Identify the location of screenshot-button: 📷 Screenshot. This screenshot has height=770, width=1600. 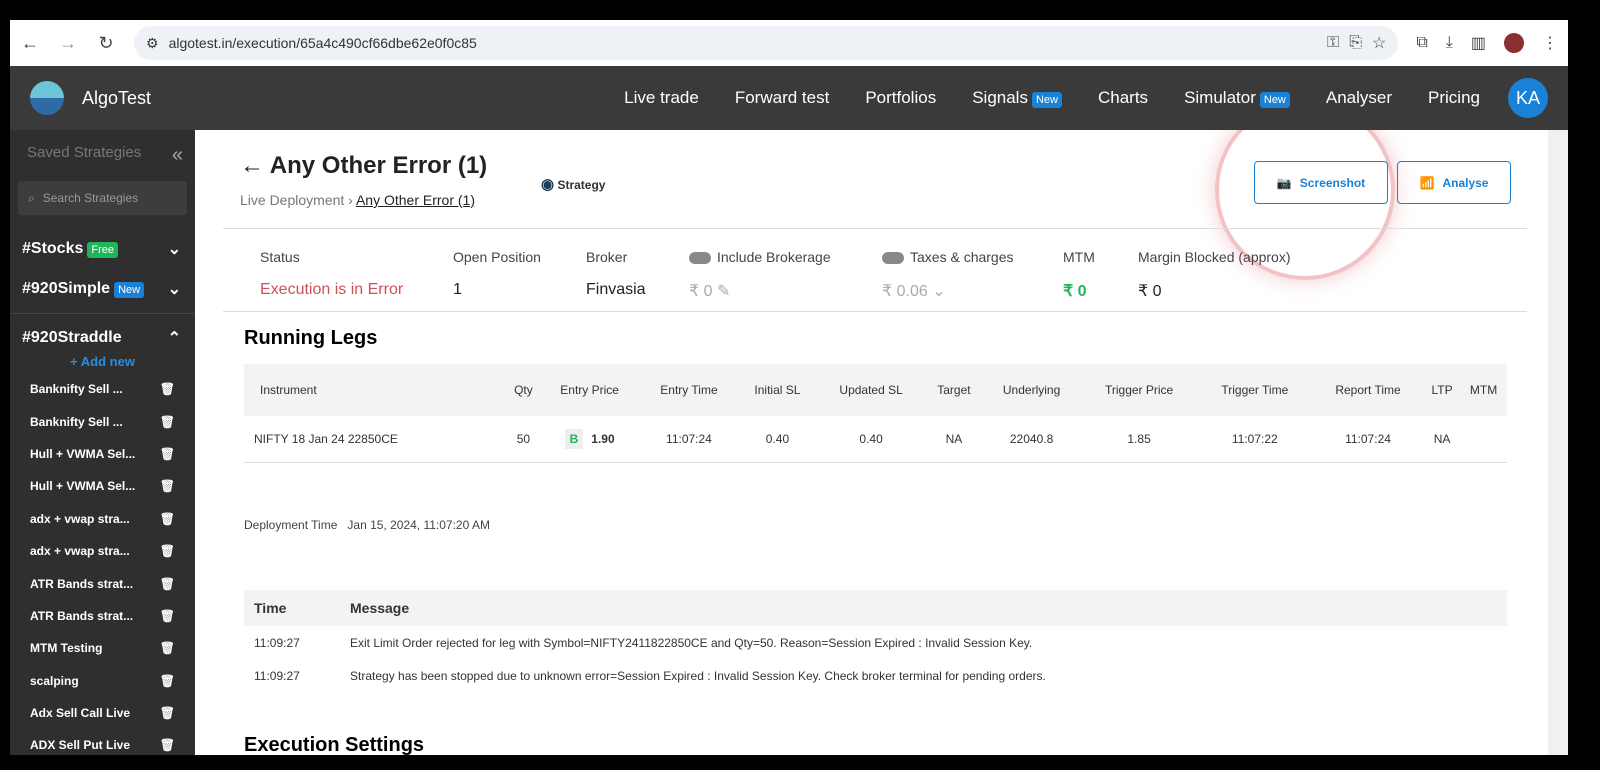
(1321, 182).